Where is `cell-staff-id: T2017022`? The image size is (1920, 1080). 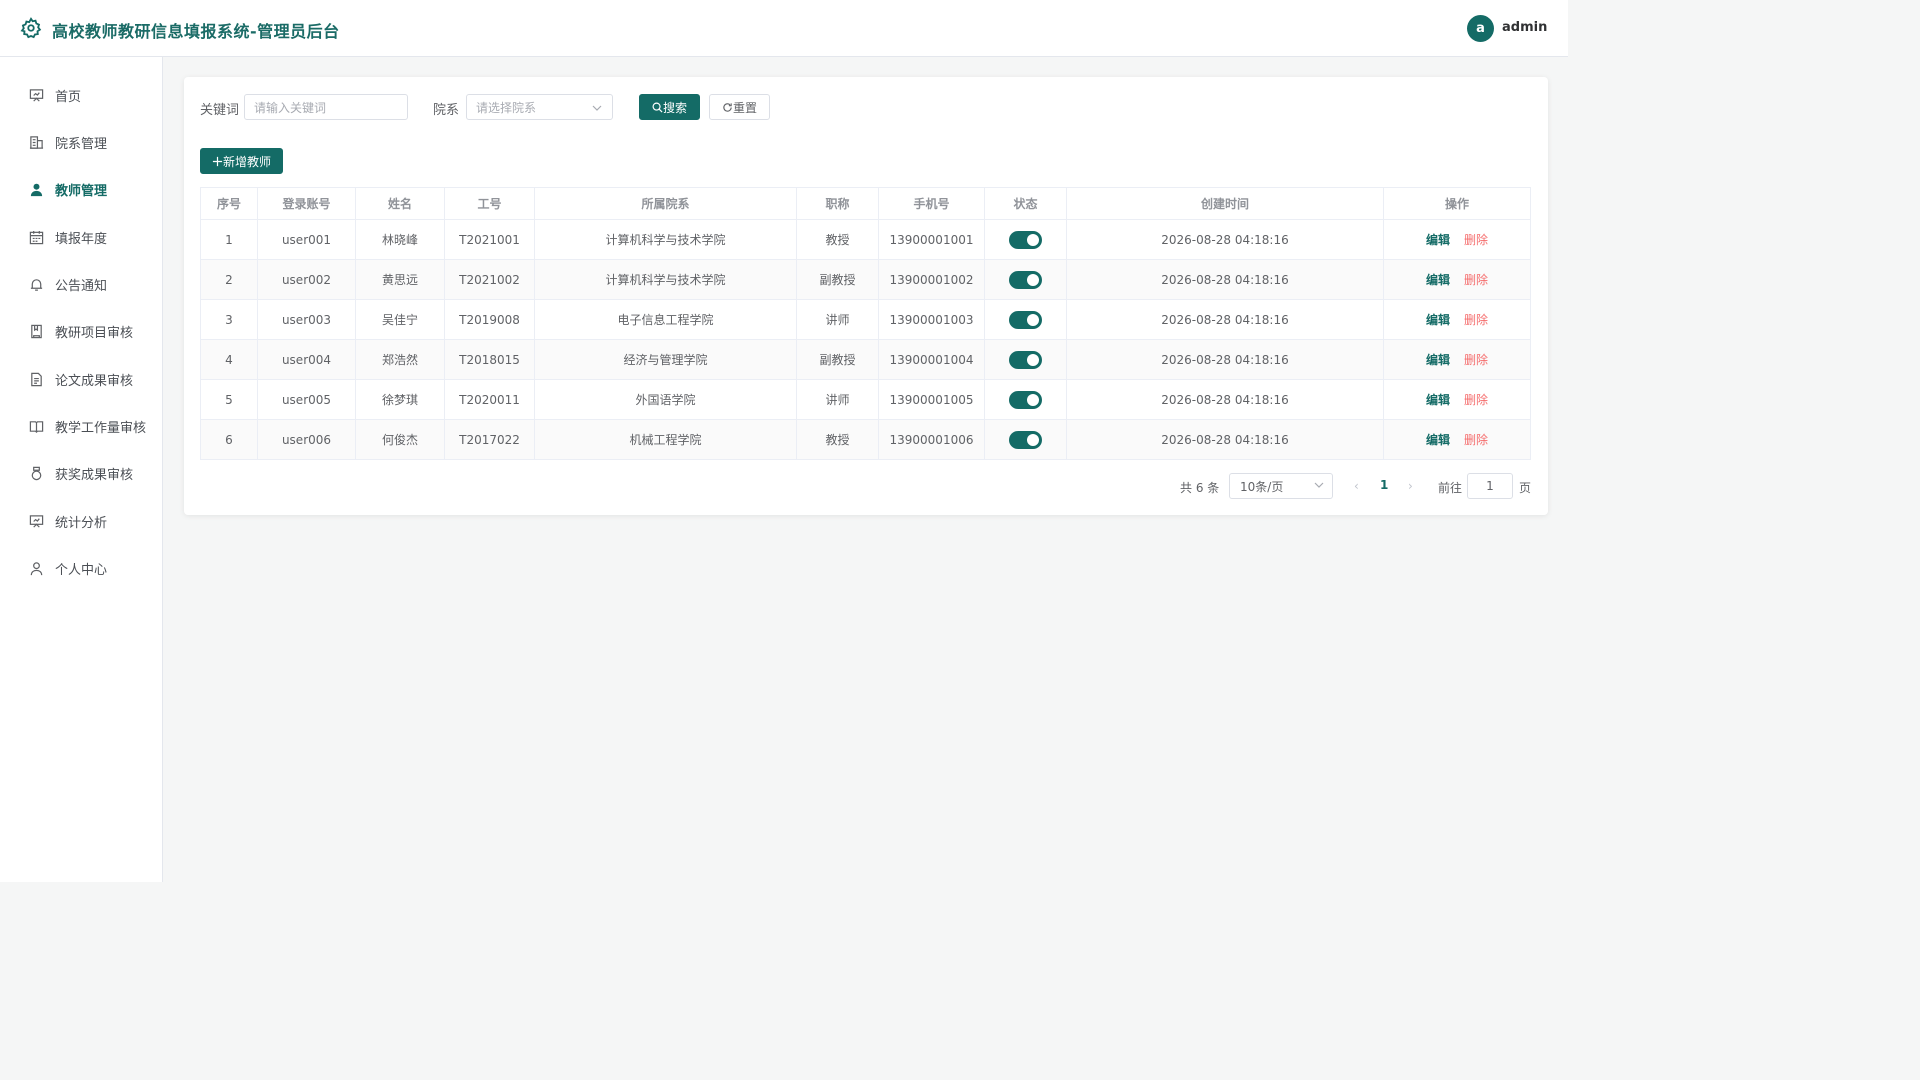
cell-staff-id: T2017022 is located at coordinates (489, 439).